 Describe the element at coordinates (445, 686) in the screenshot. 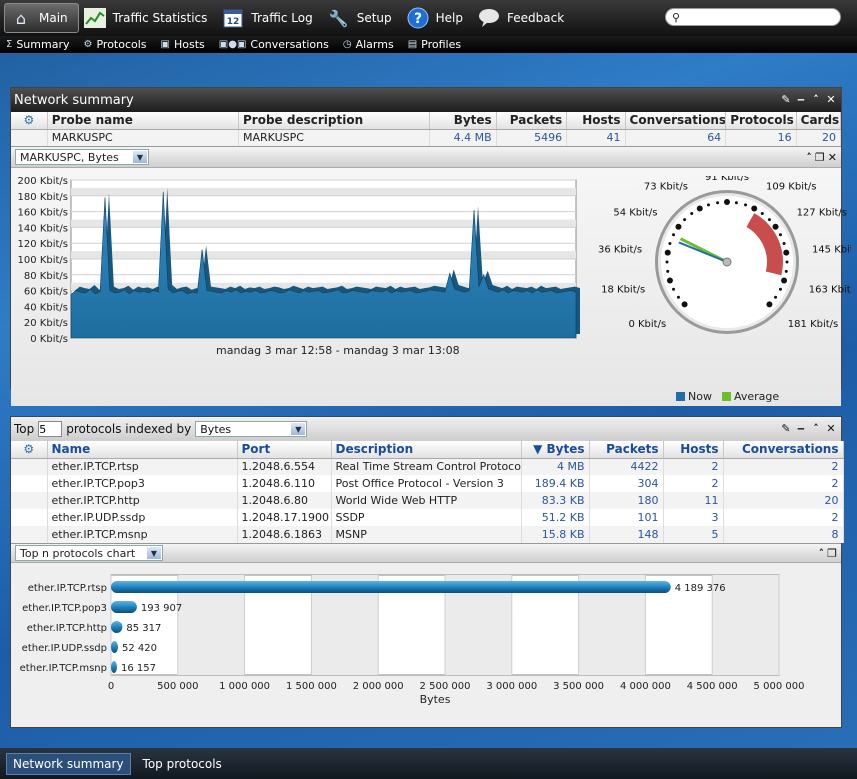

I see `x-tick-label: 2 500 000` at that location.